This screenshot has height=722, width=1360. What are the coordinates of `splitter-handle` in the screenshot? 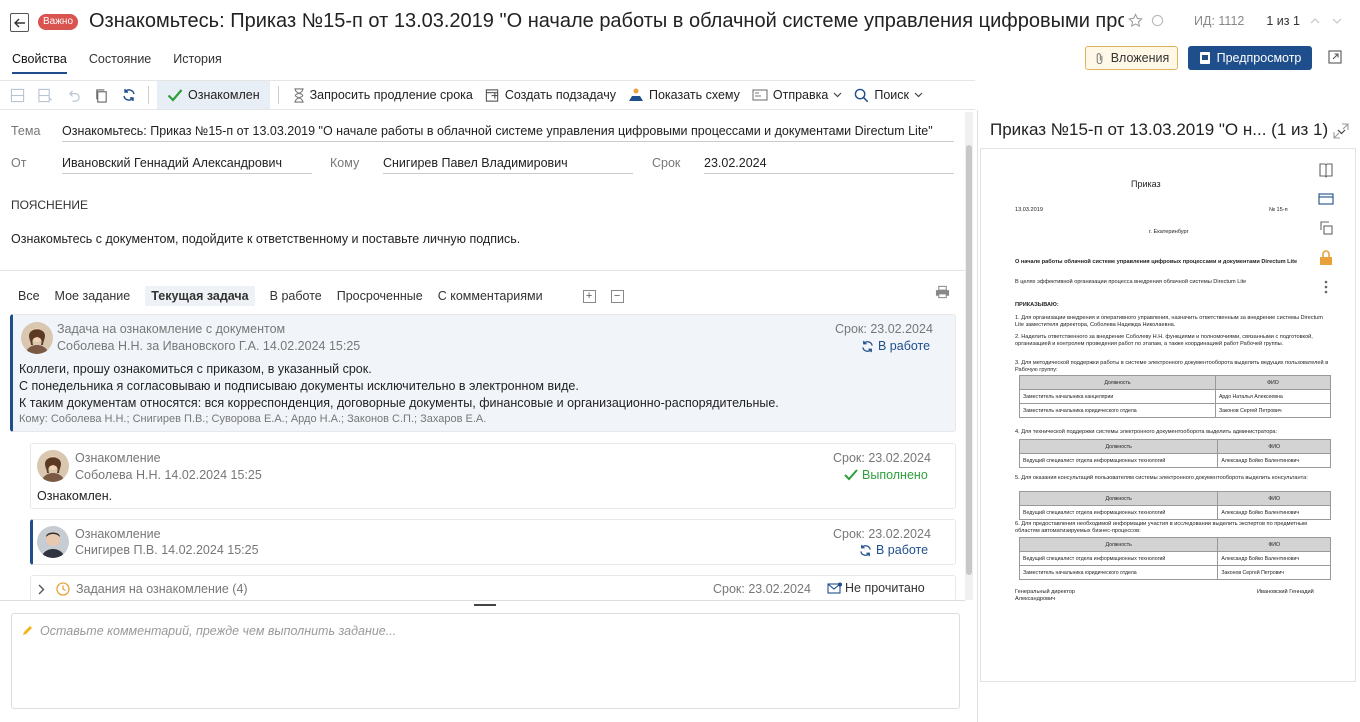 It's located at (485, 605).